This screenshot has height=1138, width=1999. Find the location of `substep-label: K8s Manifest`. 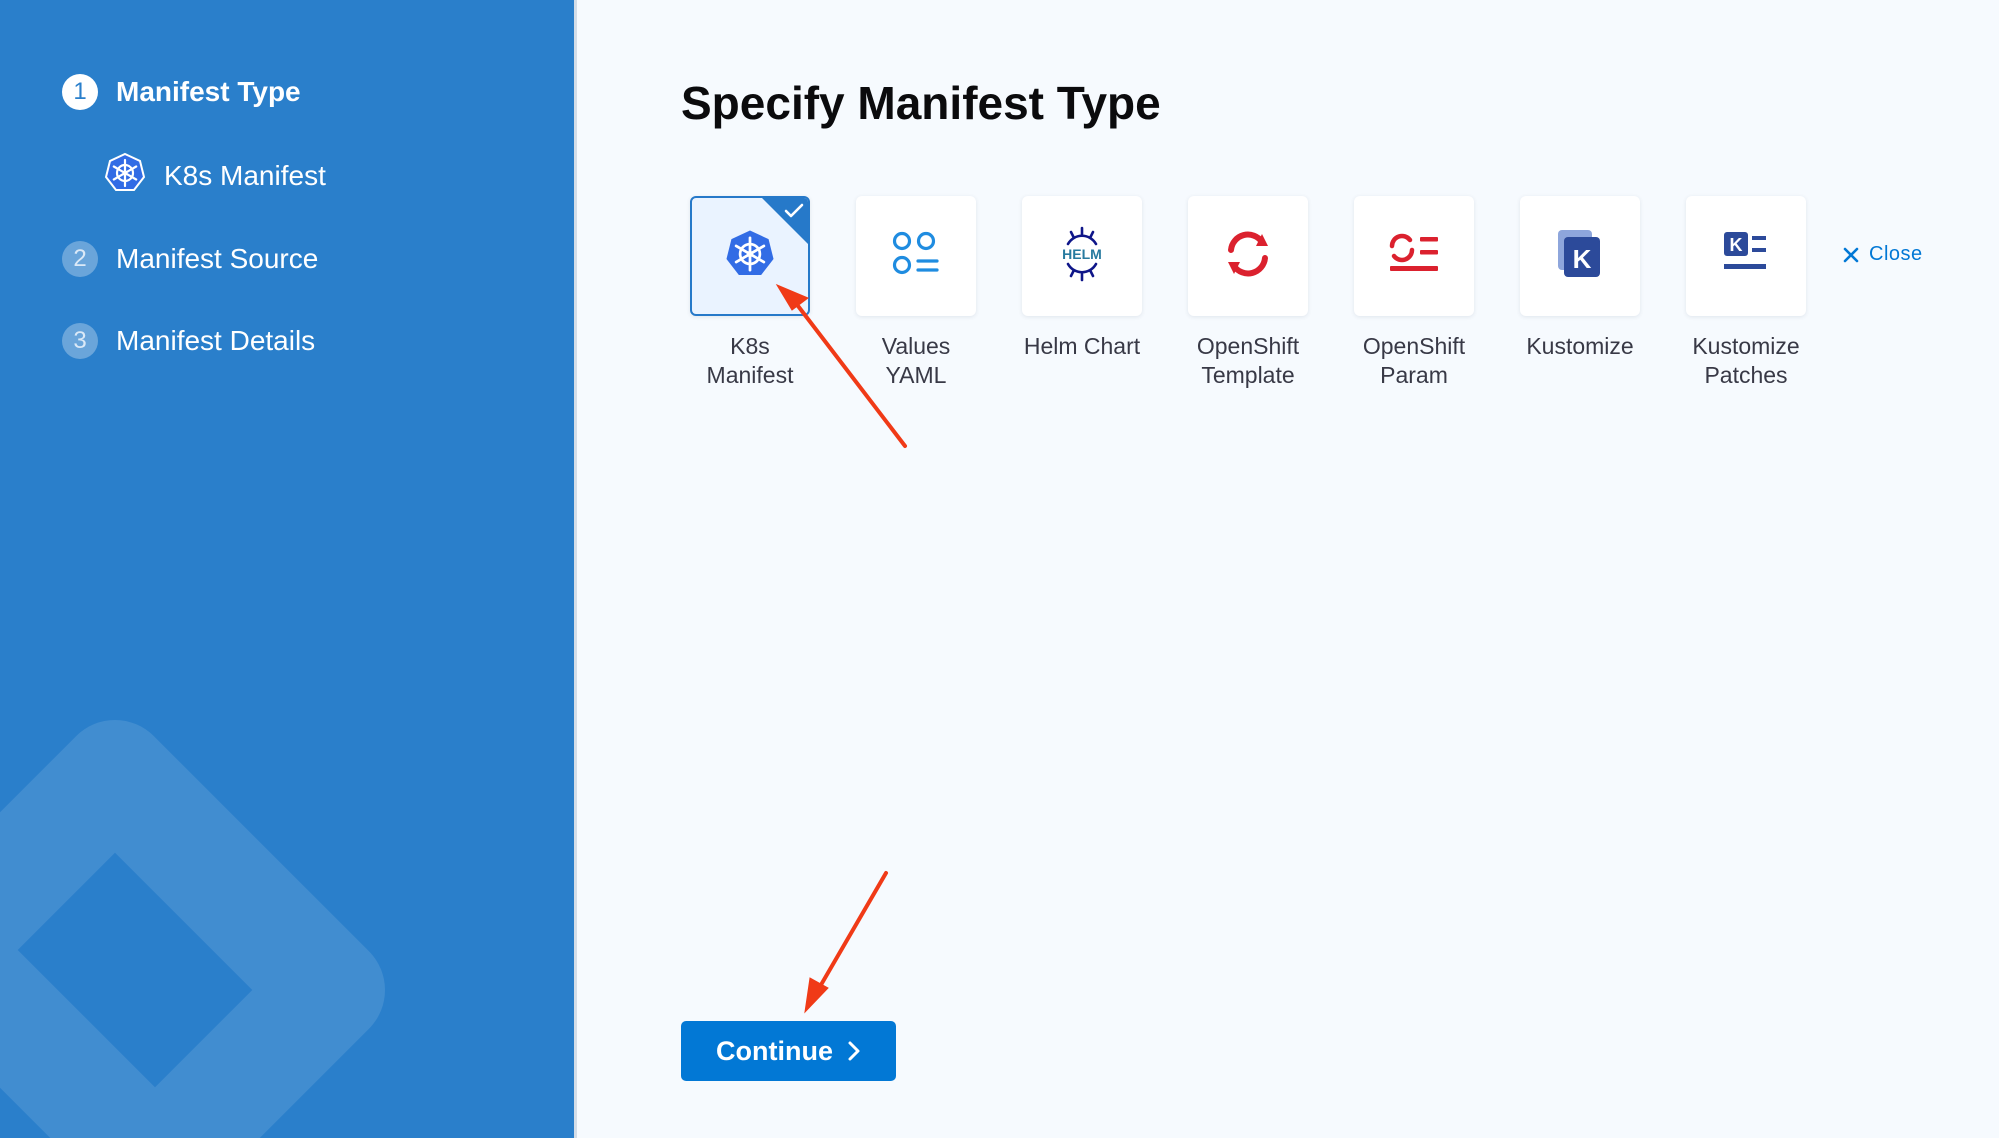

substep-label: K8s Manifest is located at coordinates (245, 175).